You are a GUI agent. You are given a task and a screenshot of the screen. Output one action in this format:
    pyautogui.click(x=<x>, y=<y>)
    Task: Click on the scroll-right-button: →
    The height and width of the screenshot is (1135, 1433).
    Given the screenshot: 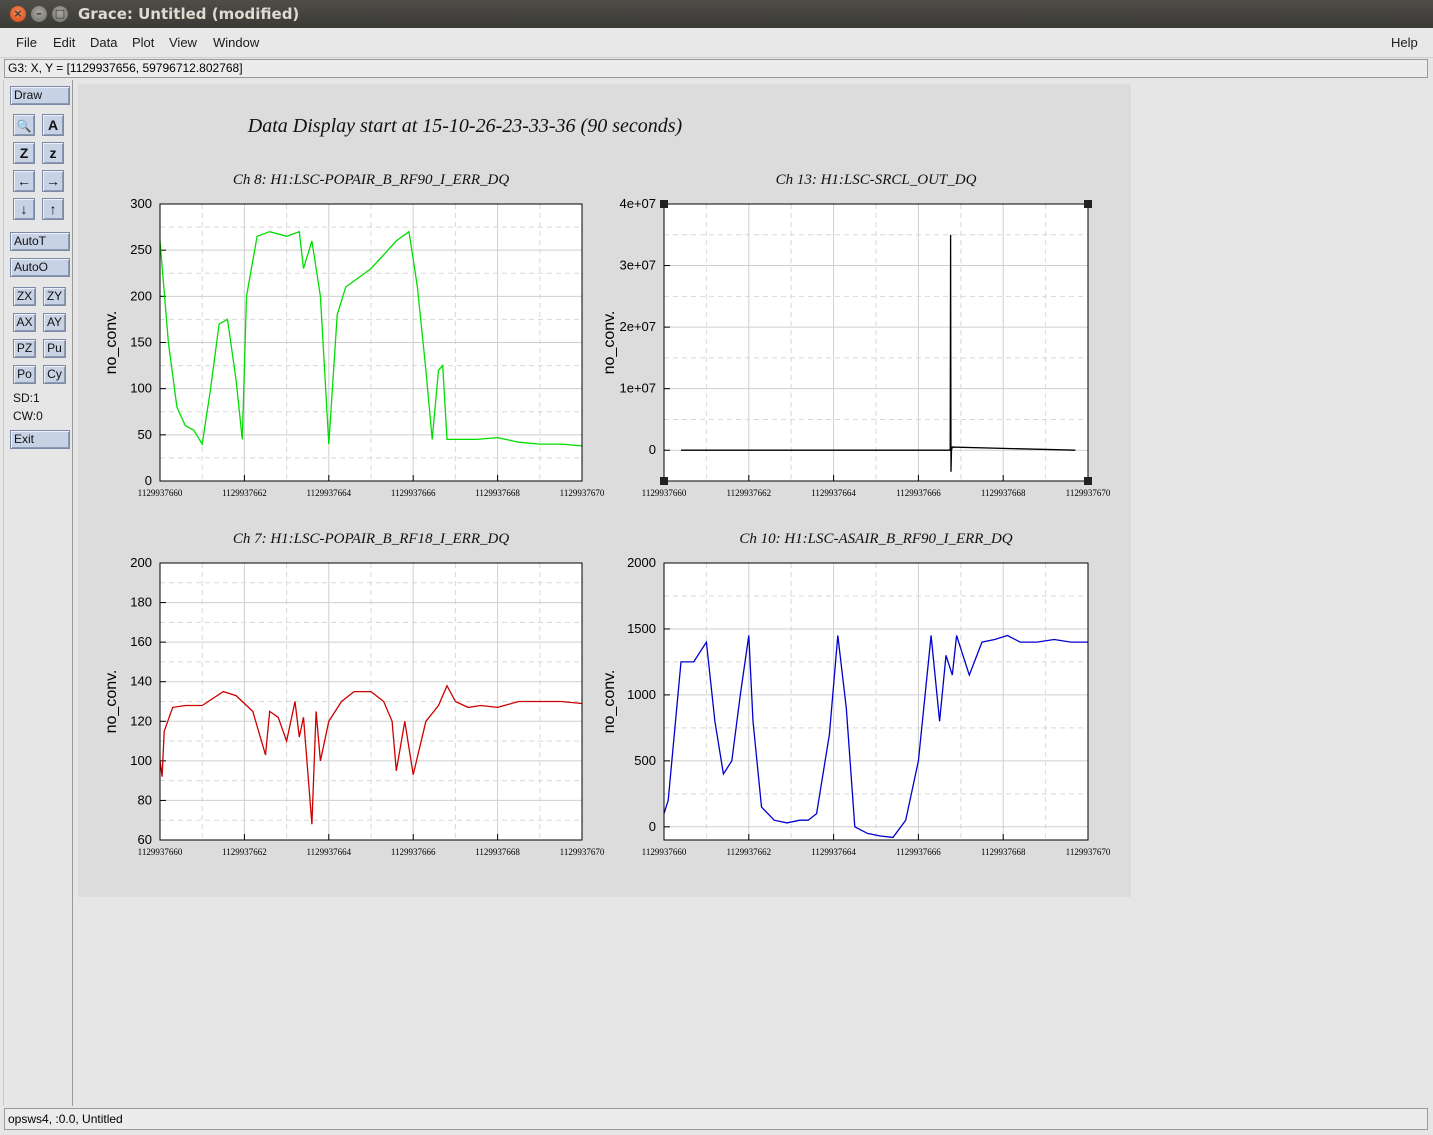 What is the action you would take?
    pyautogui.click(x=53, y=181)
    